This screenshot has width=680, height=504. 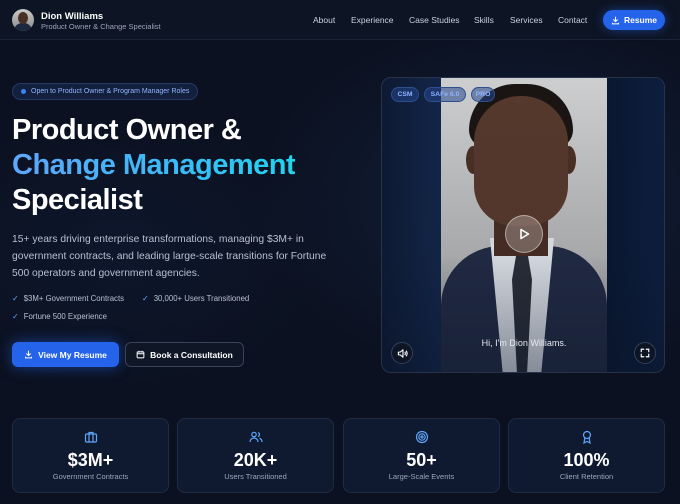 I want to click on certification-badge: CSM, so click(x=405, y=94).